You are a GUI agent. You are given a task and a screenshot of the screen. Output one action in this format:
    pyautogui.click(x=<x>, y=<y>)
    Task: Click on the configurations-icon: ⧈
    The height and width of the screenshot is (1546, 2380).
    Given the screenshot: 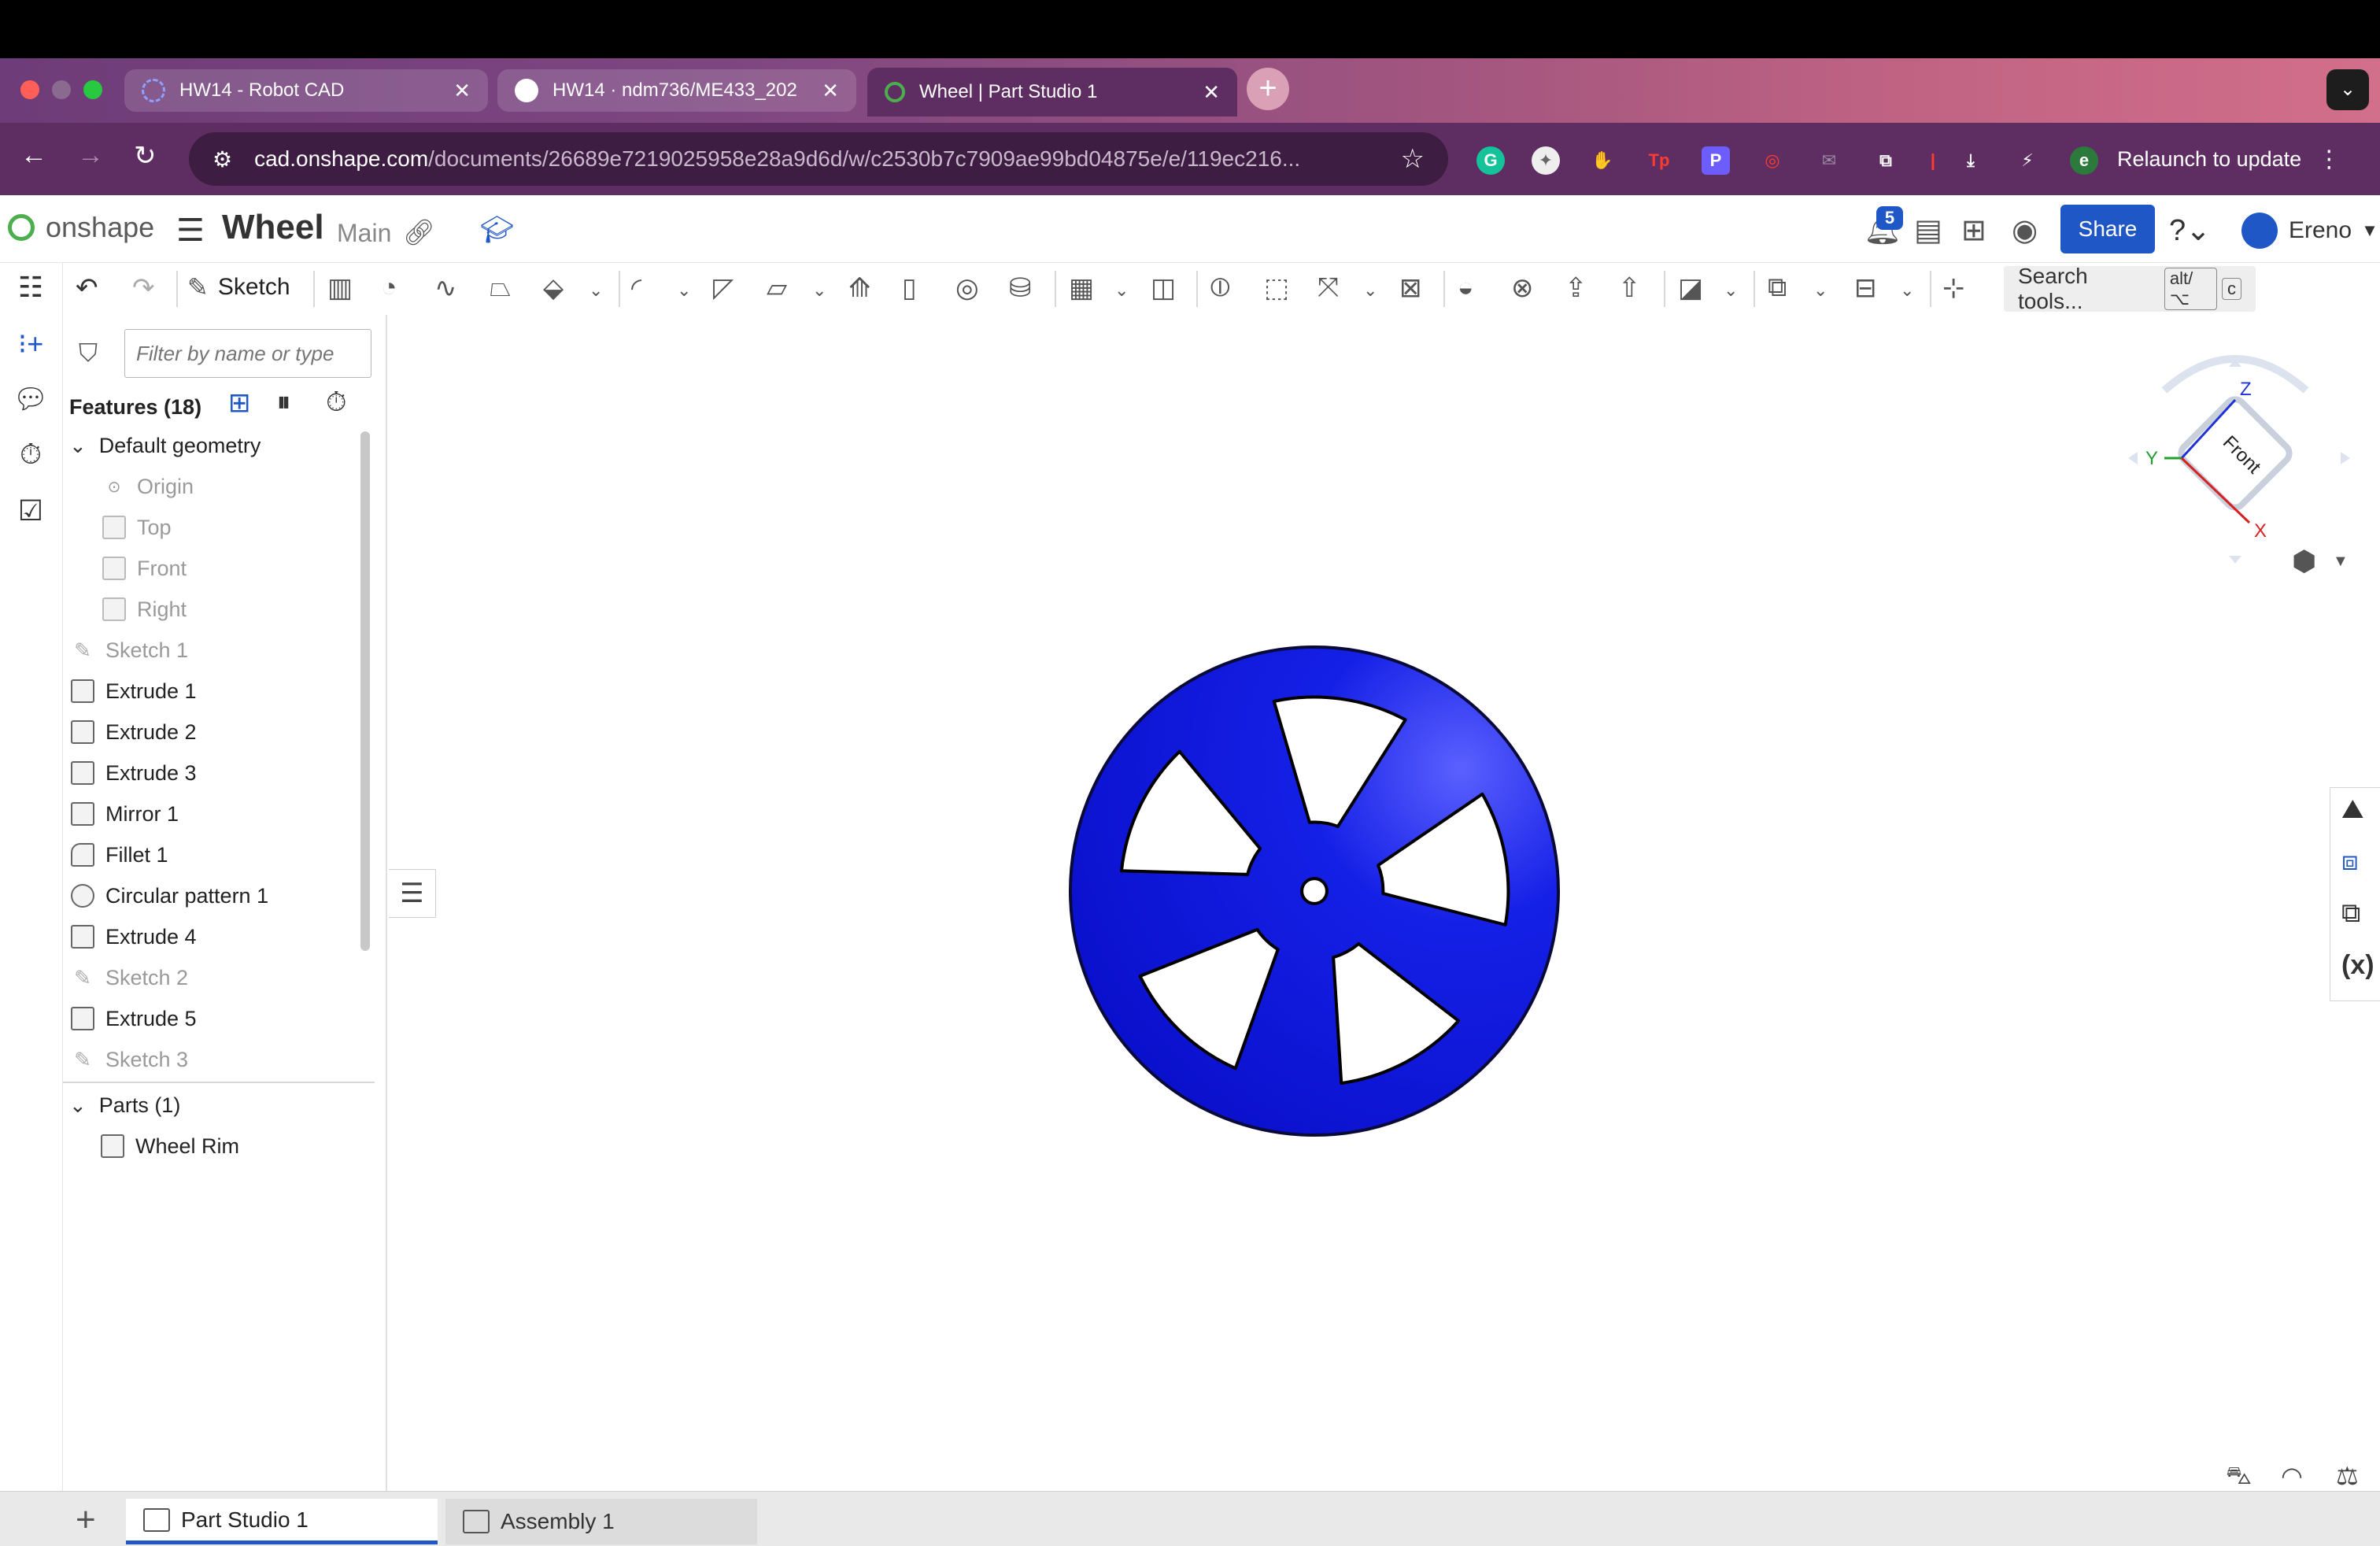 What is the action you would take?
    pyautogui.click(x=2350, y=861)
    